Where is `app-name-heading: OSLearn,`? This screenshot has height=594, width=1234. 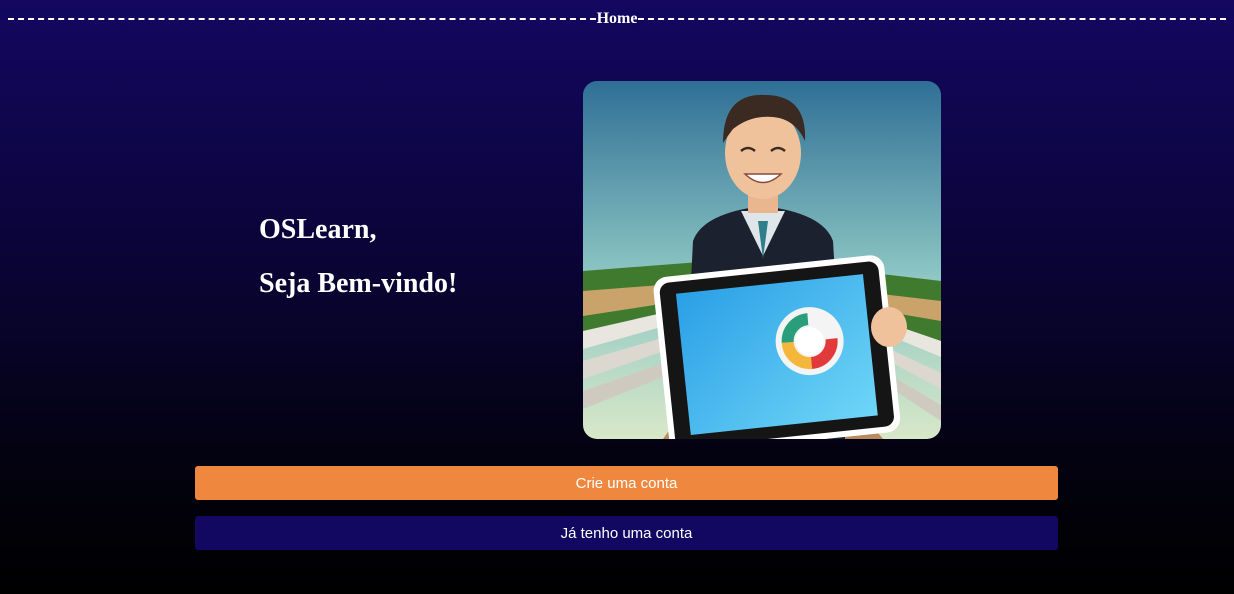 app-name-heading: OSLearn, is located at coordinates (318, 229).